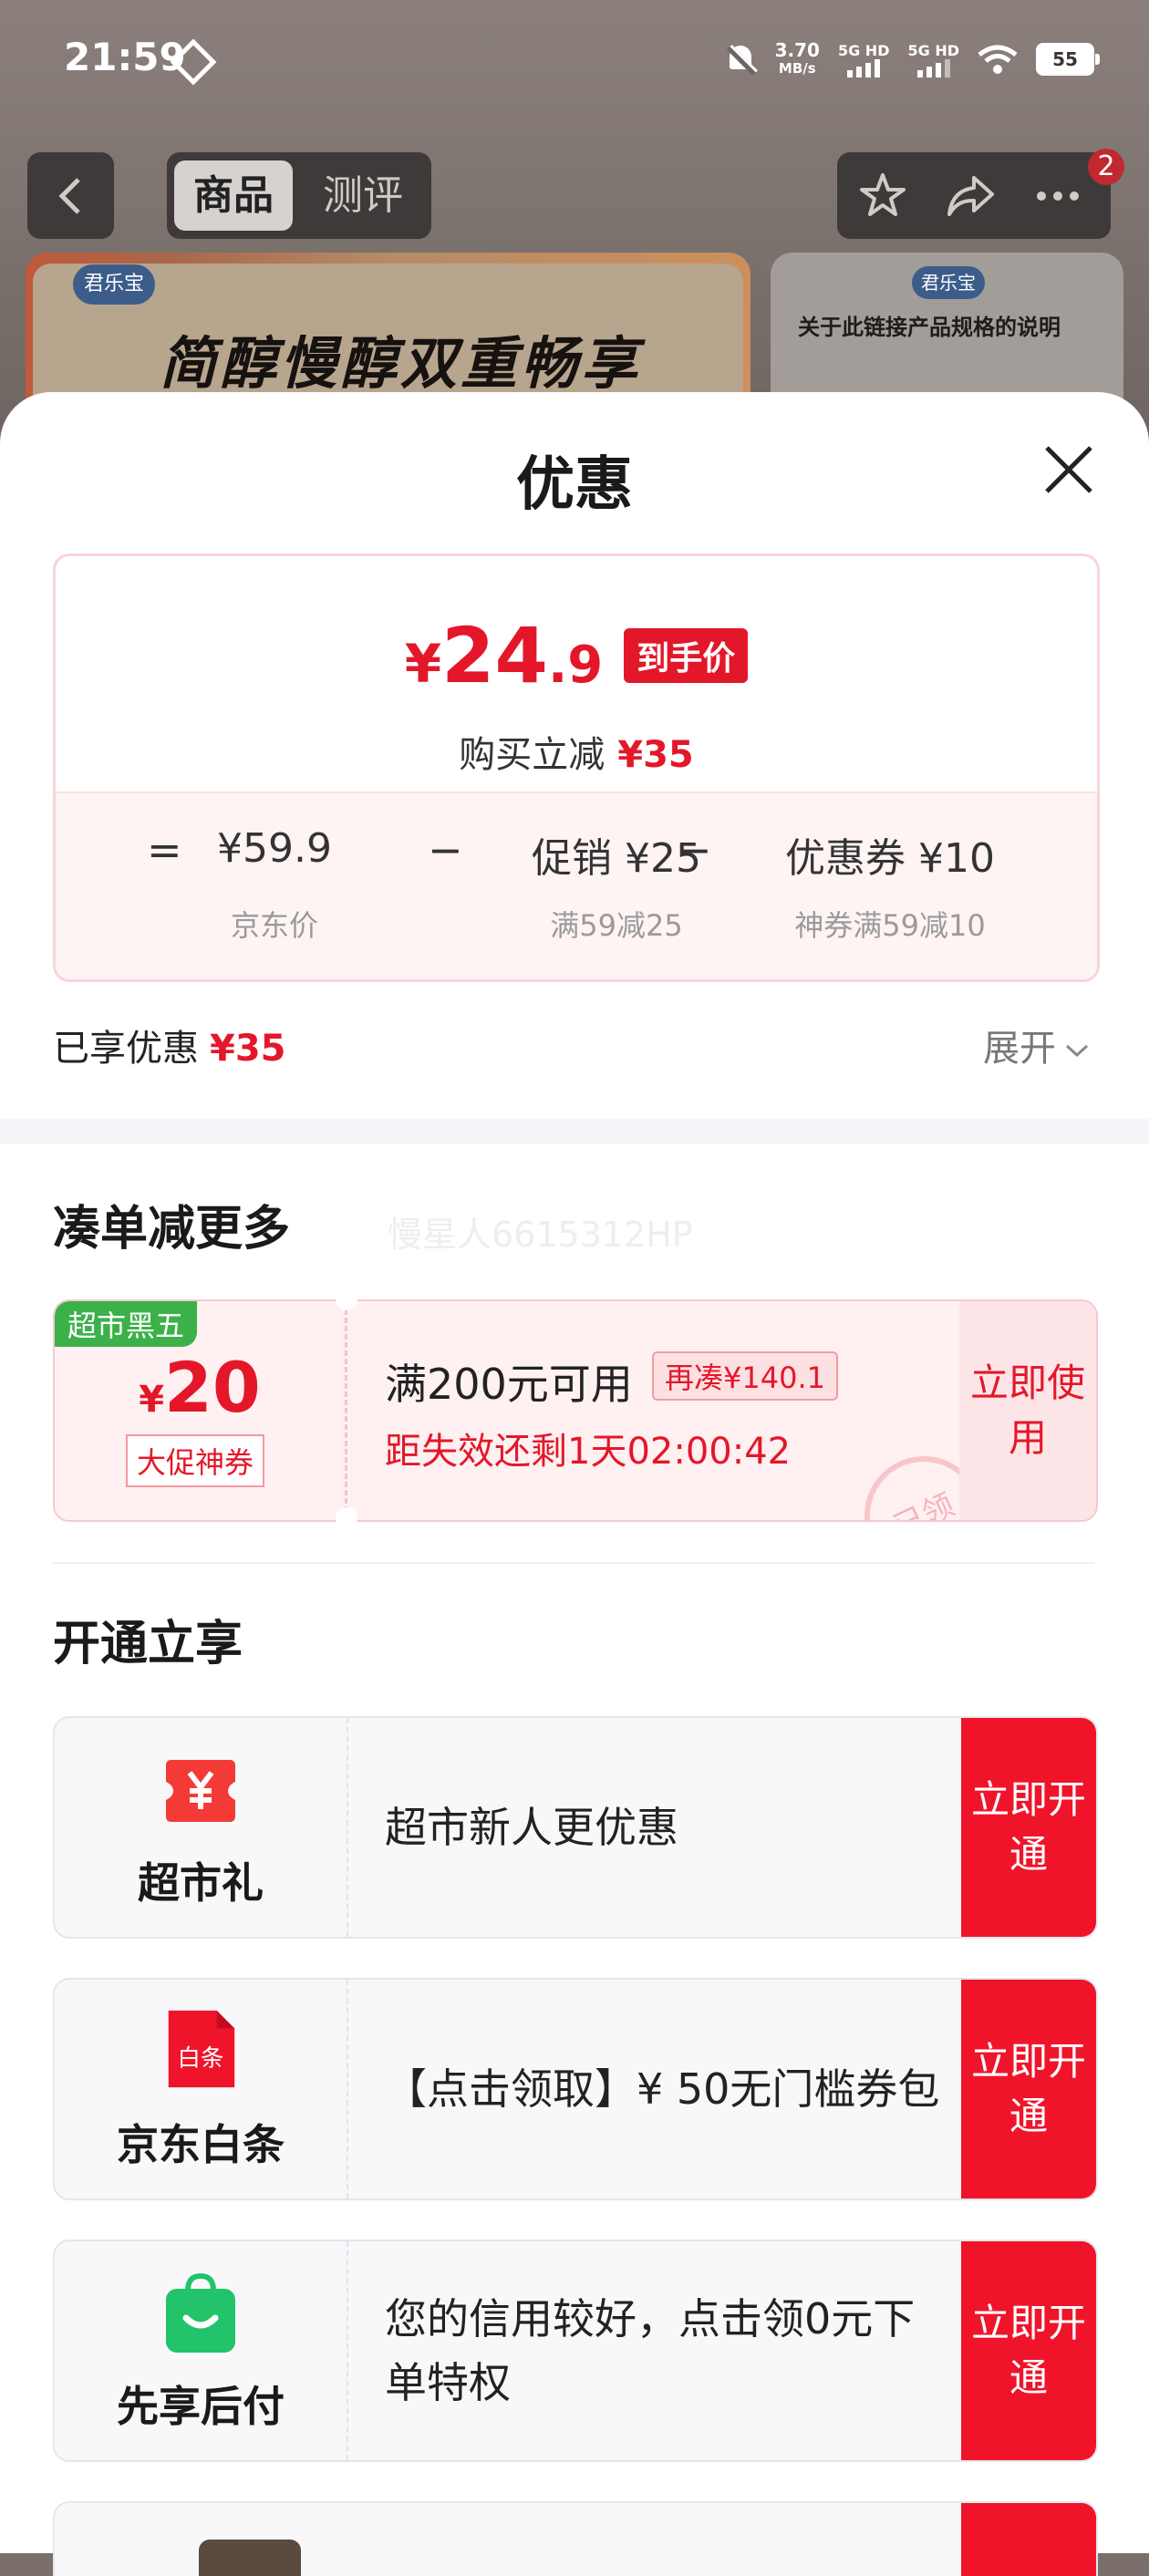 This screenshot has width=1149, height=2576. Describe the element at coordinates (299, 195) in the screenshot. I see `product-tabs: 商品 测评` at that location.